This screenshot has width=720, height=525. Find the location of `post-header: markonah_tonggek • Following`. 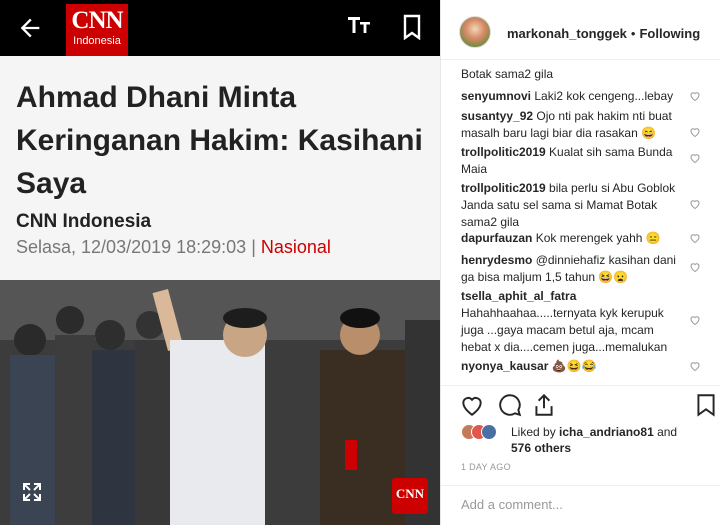

post-header: markonah_tonggek • Following is located at coordinates (580, 30).